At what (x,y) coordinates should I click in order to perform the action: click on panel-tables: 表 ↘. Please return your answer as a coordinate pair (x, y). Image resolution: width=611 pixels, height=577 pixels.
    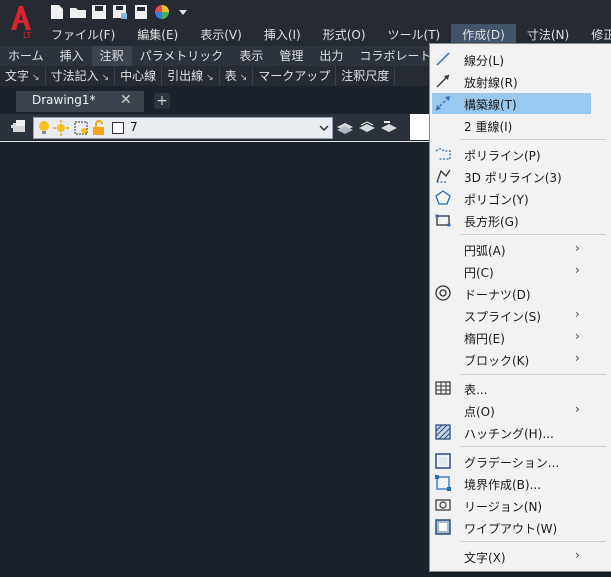
    Looking at the image, I should click on (237, 76).